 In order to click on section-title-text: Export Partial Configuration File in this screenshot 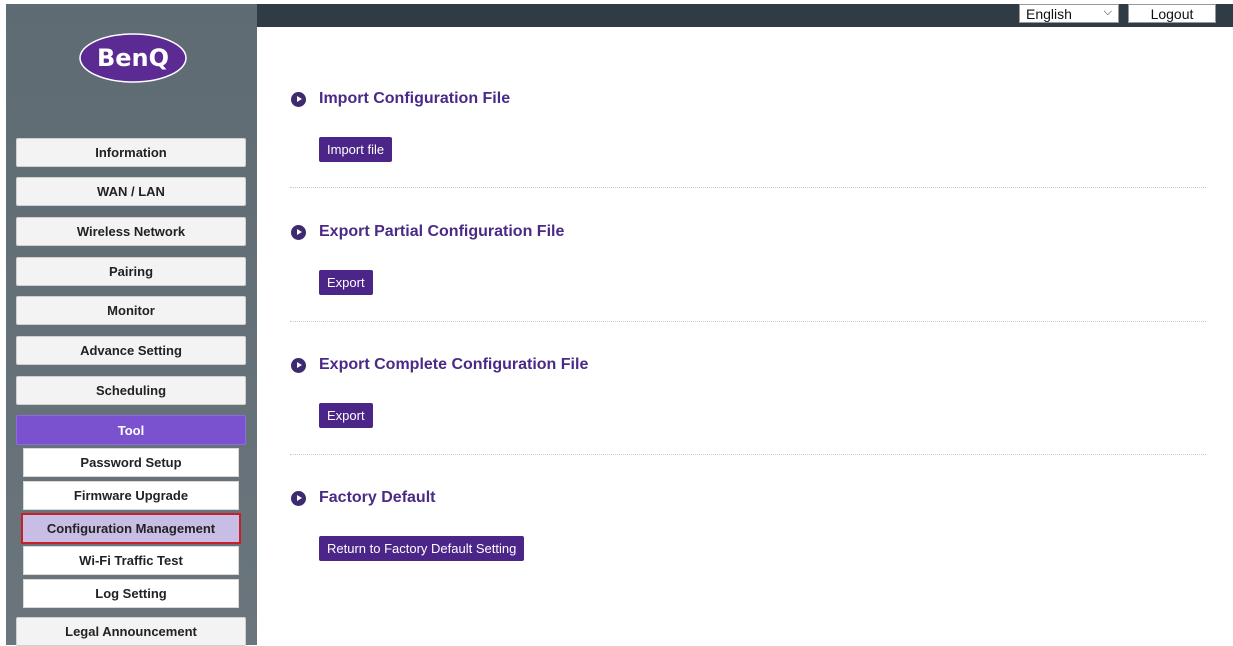, I will do `click(442, 231)`.